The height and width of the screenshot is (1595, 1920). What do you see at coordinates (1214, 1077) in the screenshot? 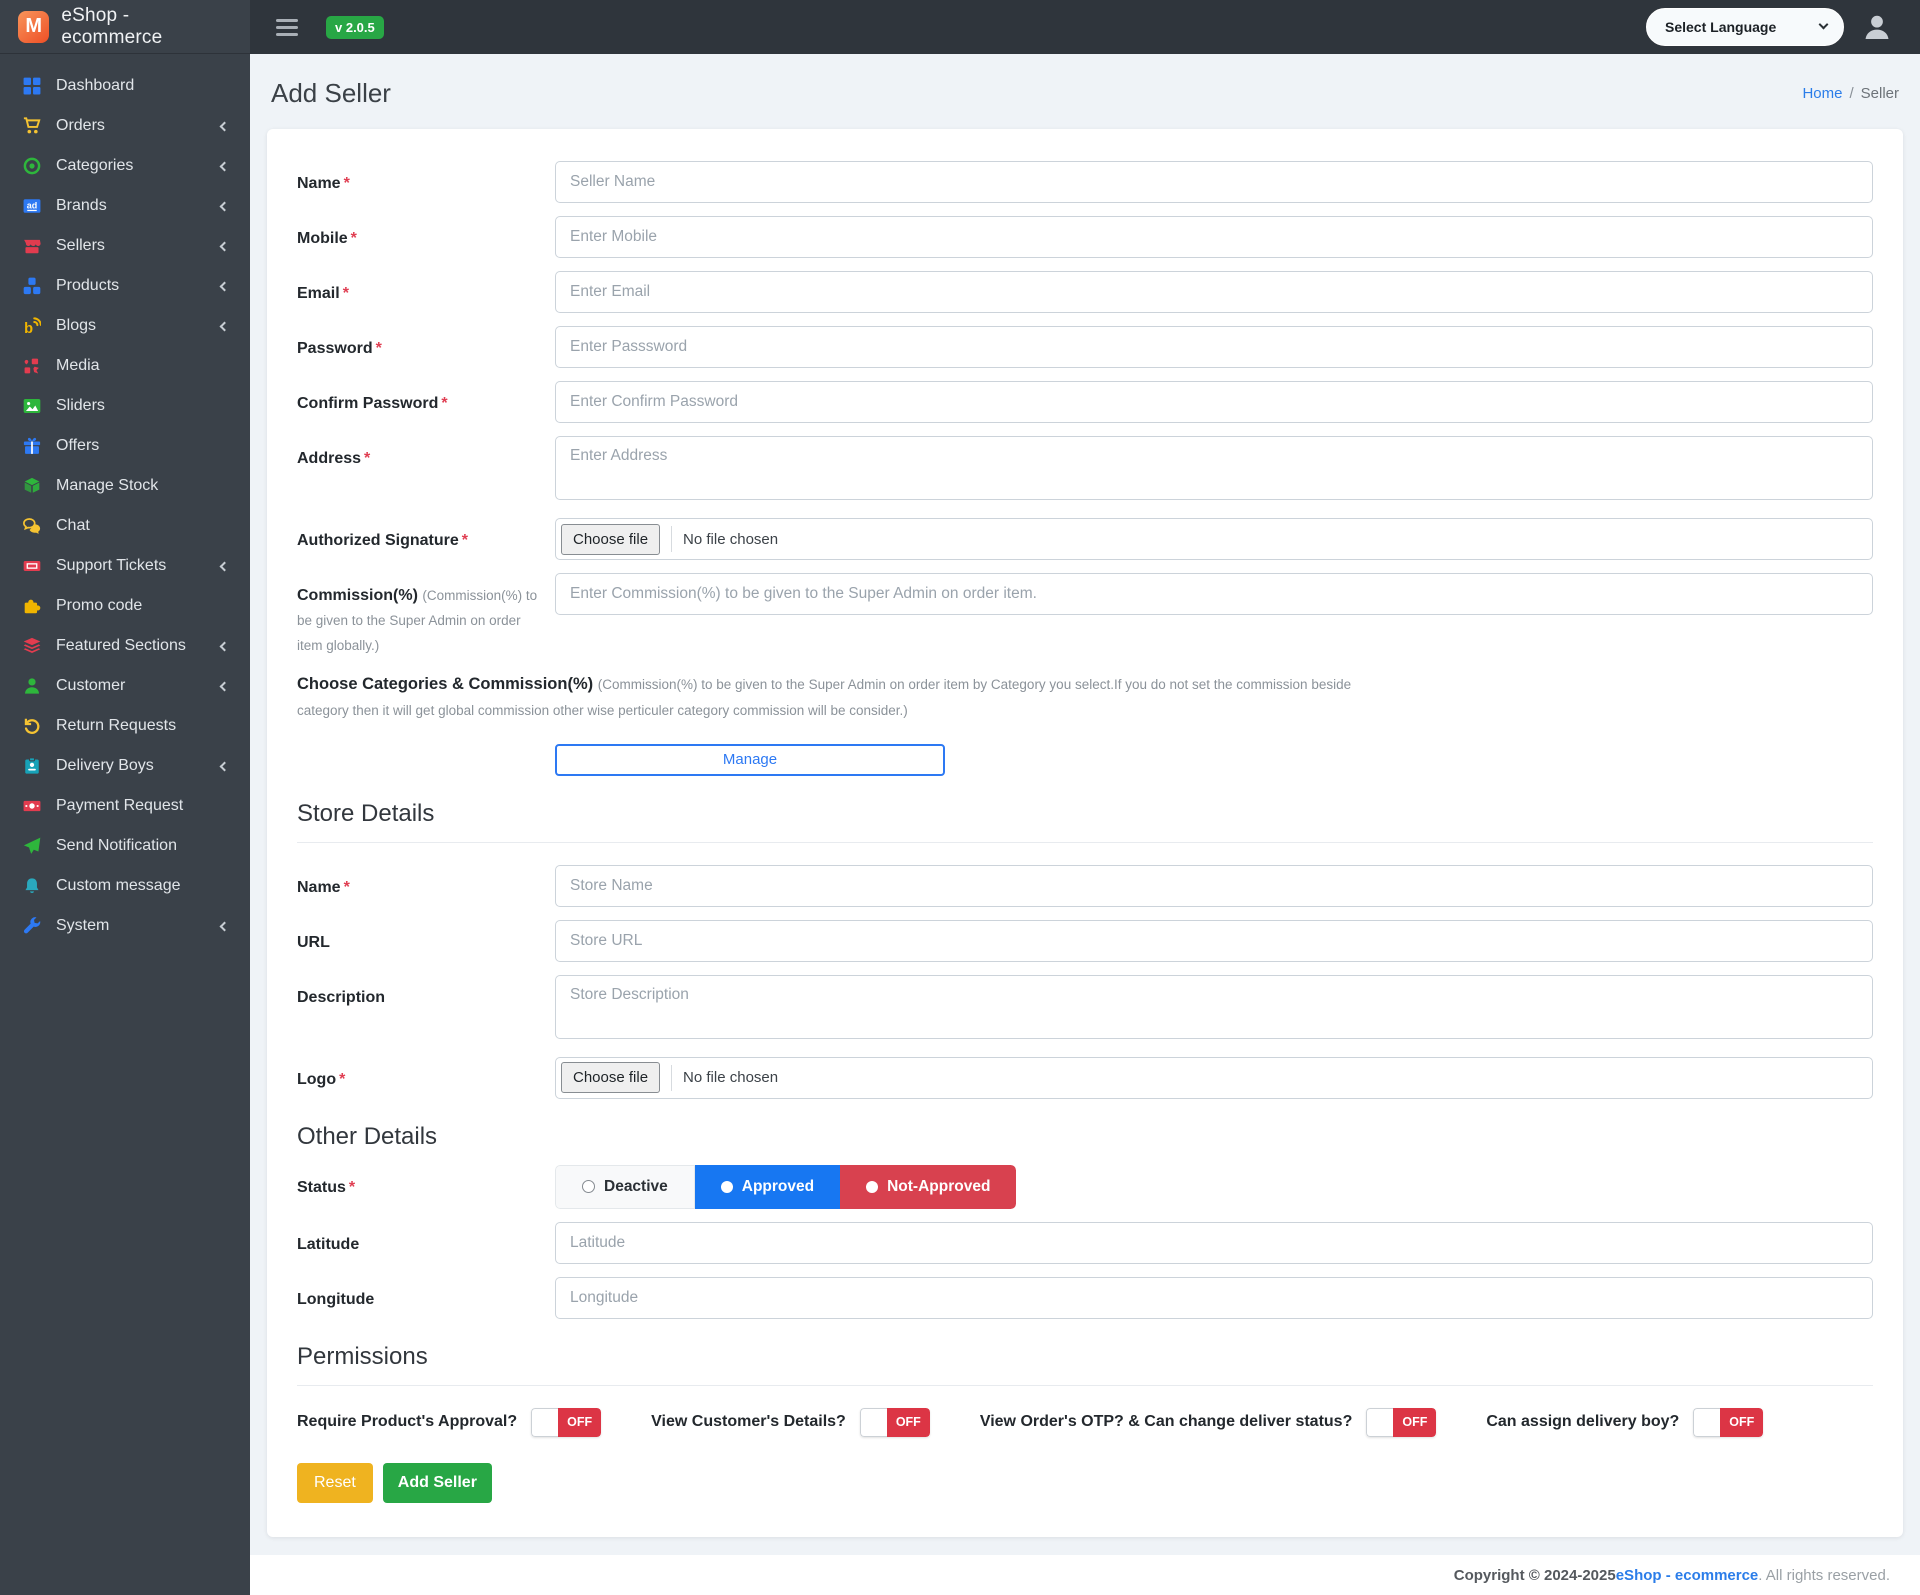
I see `store-logo-file-input: Choose file No file chosen` at bounding box center [1214, 1077].